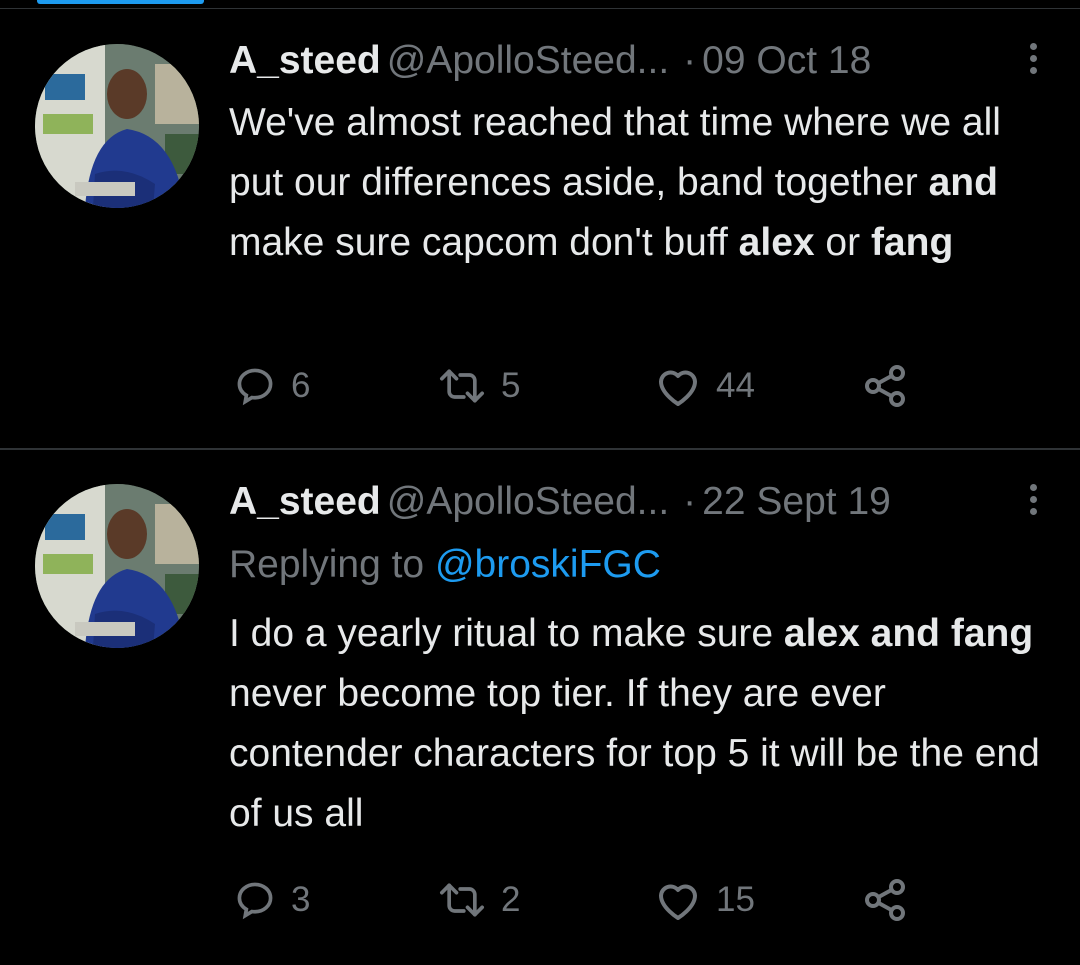 The height and width of the screenshot is (965, 1080). I want to click on reply-button: 6, so click(271, 386).